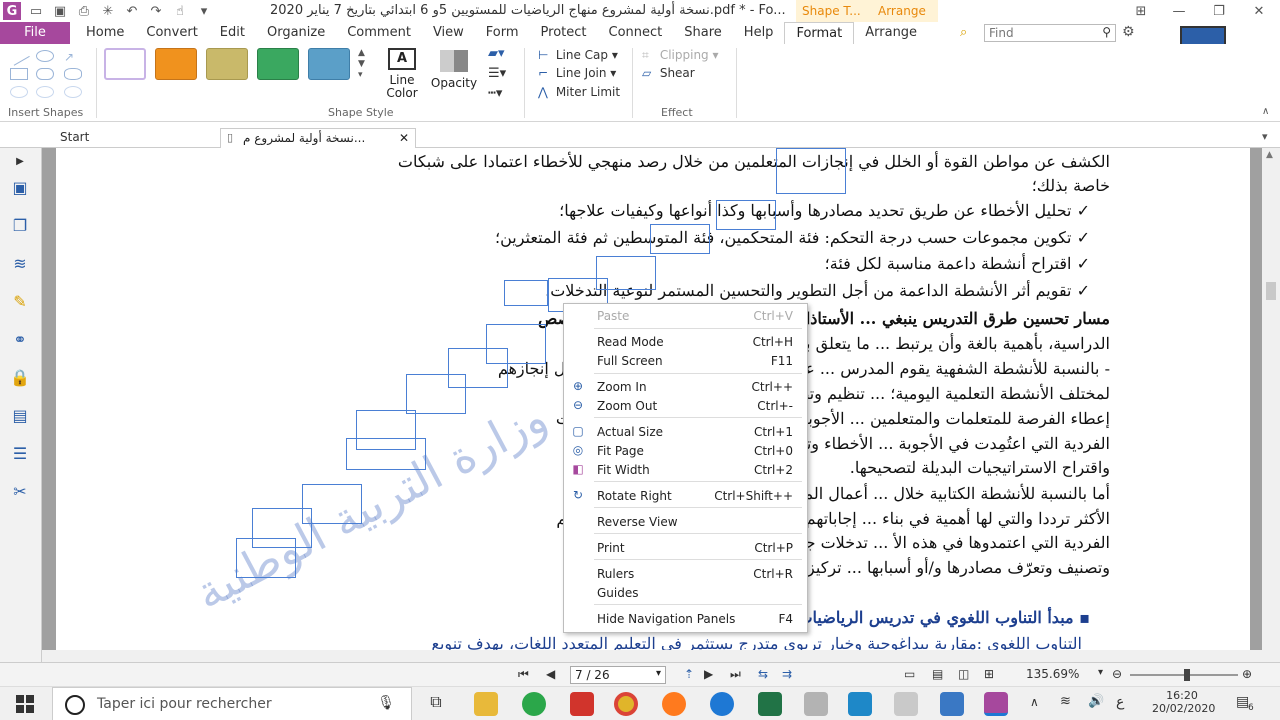  Describe the element at coordinates (132, 11) in the screenshot. I see `undo-icon: ↶` at that location.